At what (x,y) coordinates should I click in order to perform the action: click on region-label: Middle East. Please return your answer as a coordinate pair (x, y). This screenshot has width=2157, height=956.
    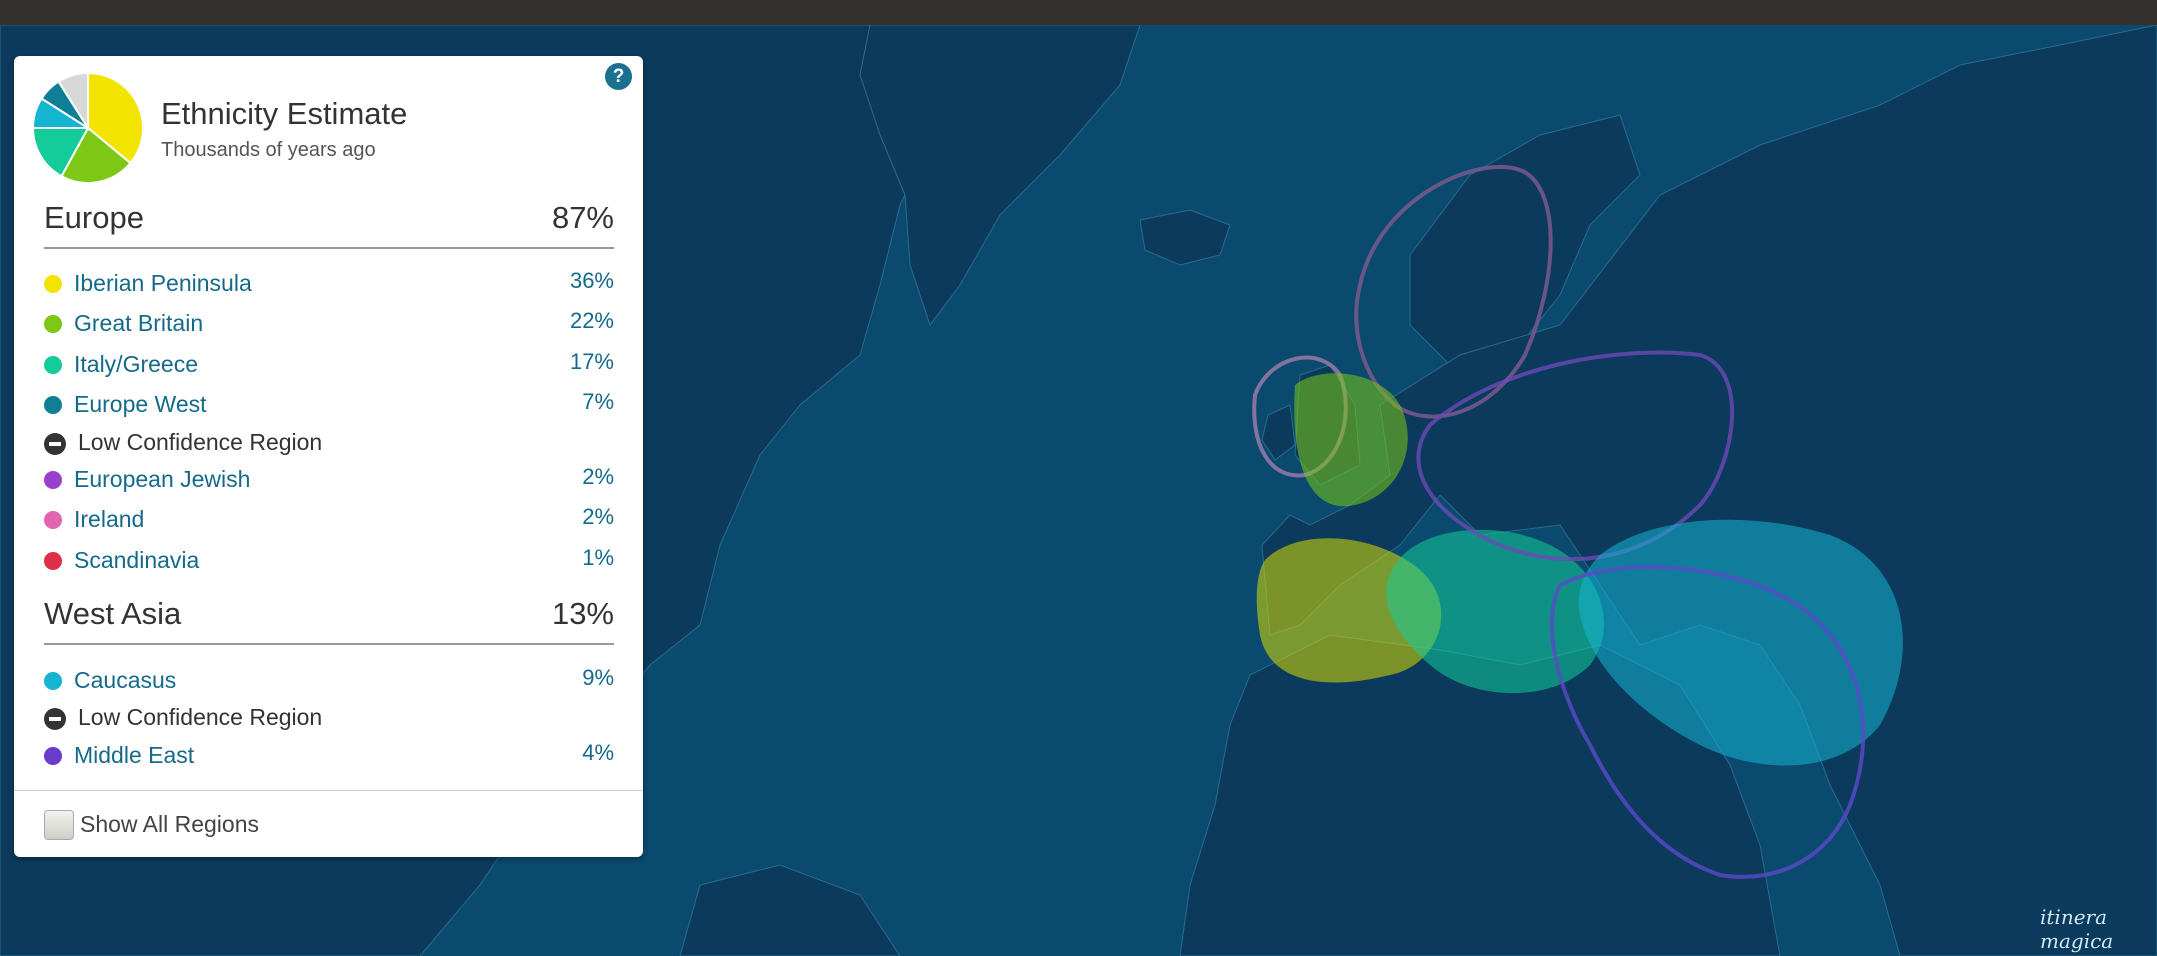
    Looking at the image, I should click on (134, 755).